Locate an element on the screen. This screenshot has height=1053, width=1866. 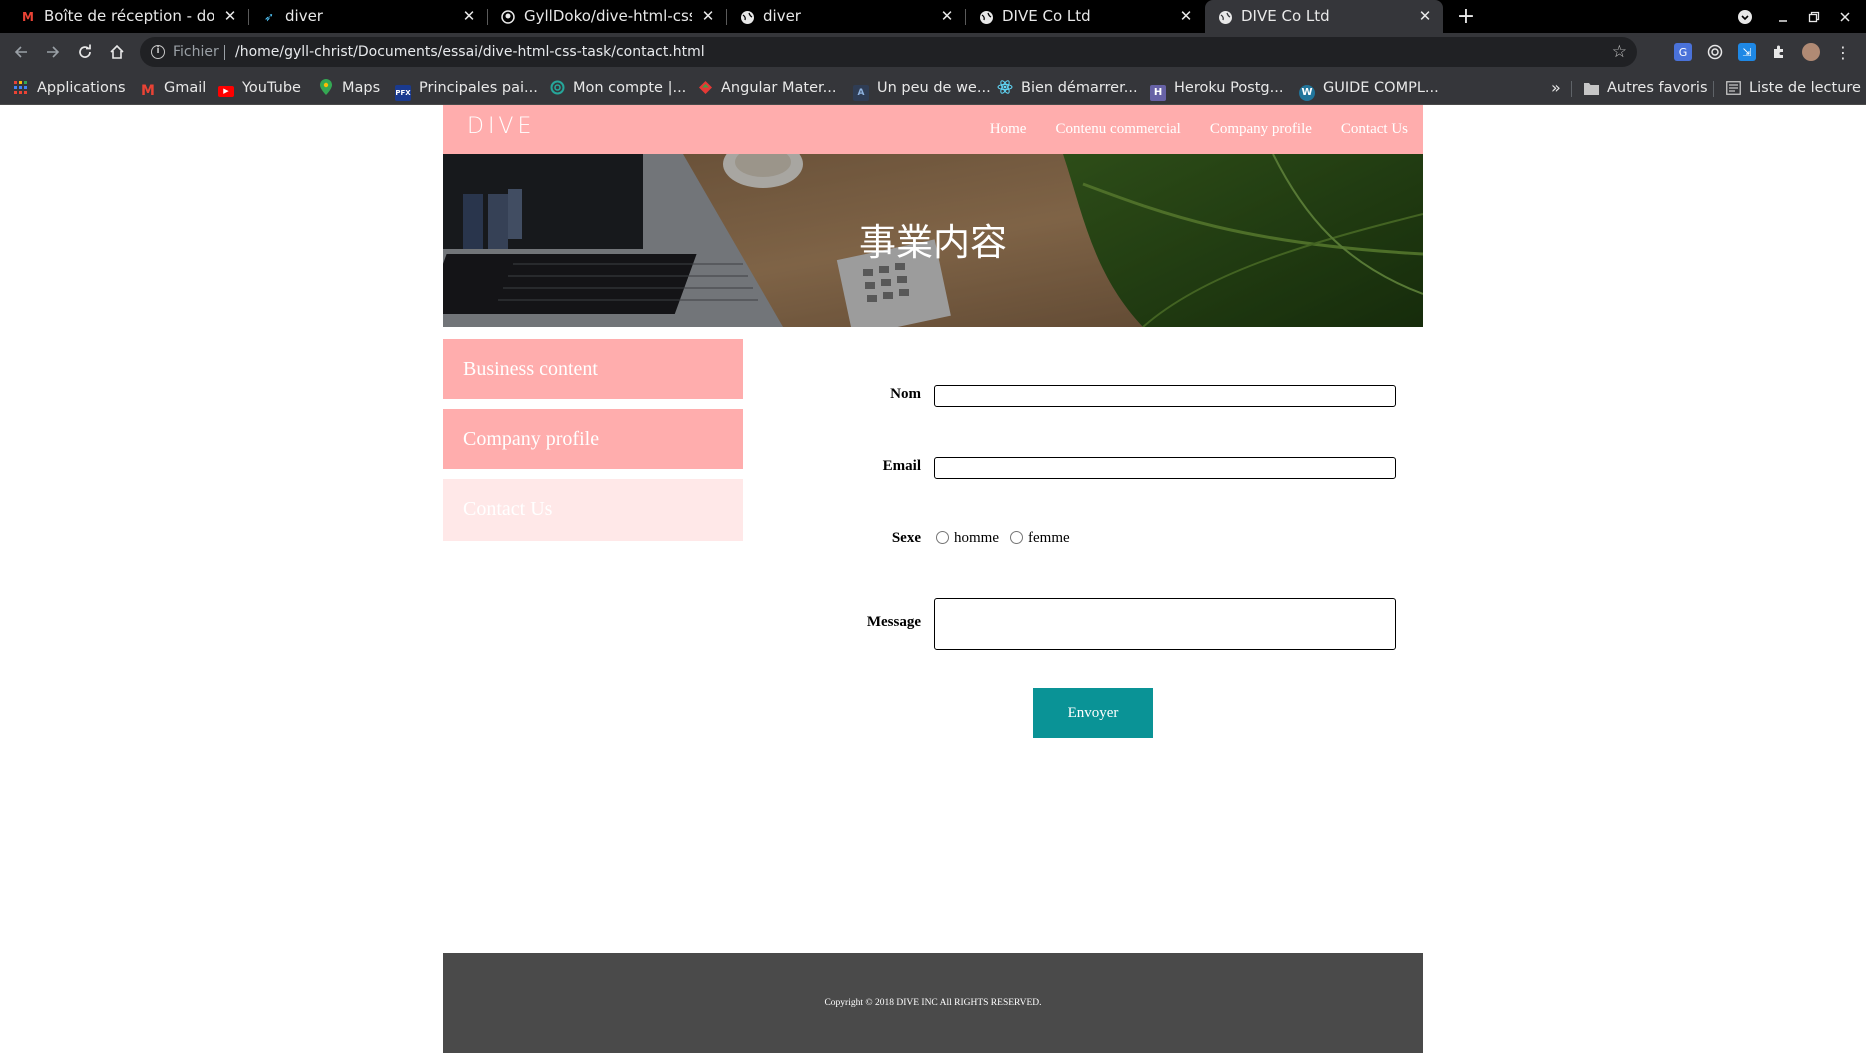
screenshot-extension-icon: ⇲ is located at coordinates (1747, 52).